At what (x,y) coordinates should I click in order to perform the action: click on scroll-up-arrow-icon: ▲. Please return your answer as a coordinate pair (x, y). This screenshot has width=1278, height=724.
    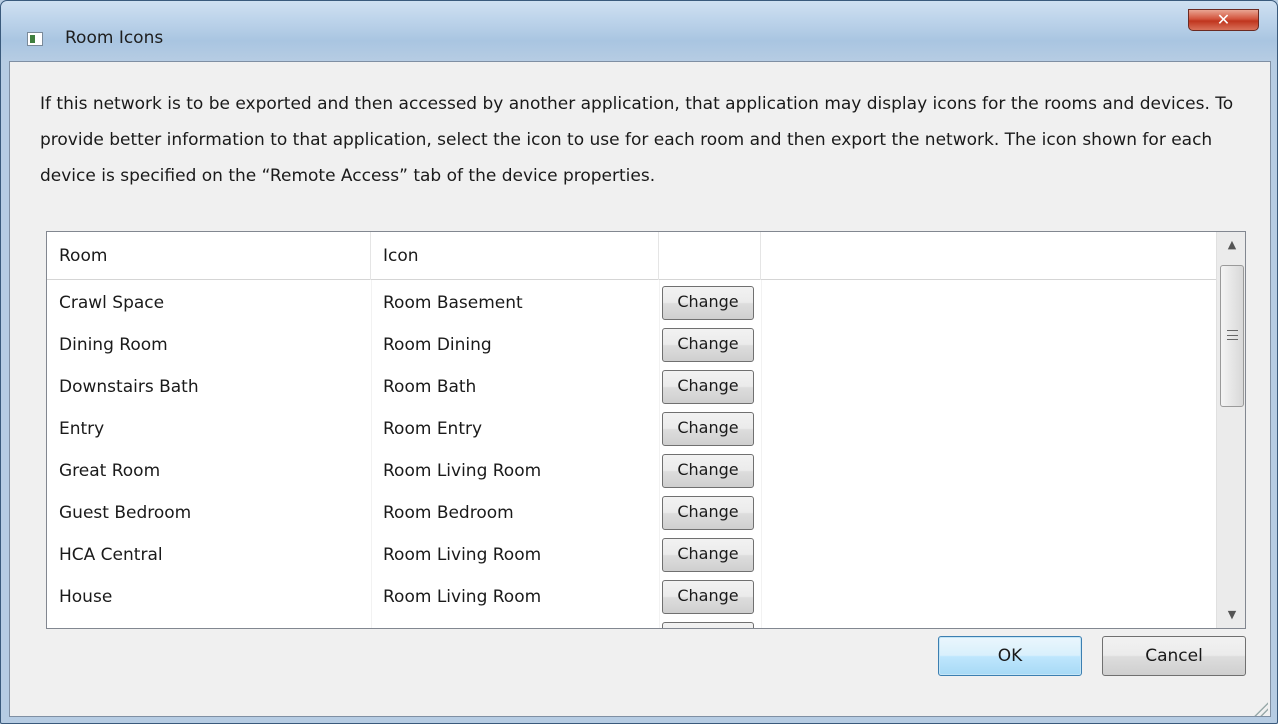
    Looking at the image, I should click on (1231, 245).